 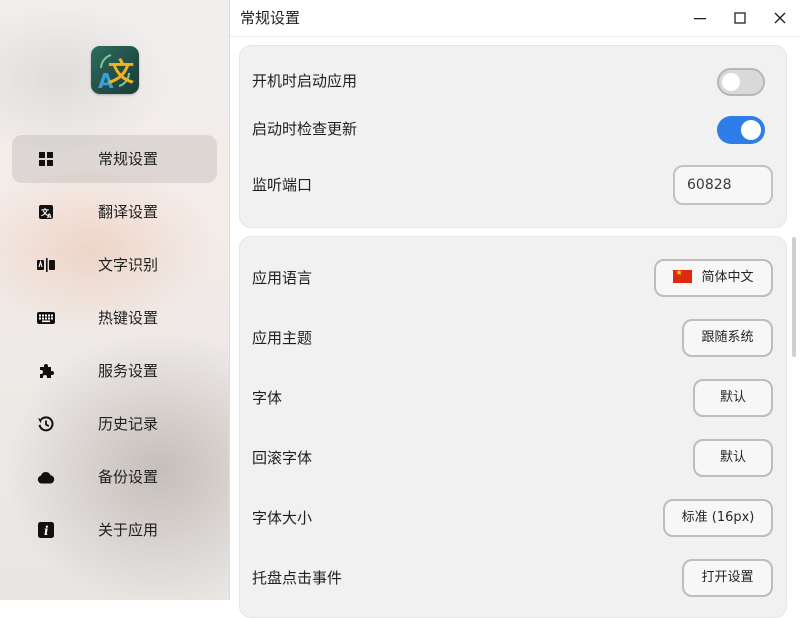 I want to click on font-select: 默认, so click(x=733, y=398).